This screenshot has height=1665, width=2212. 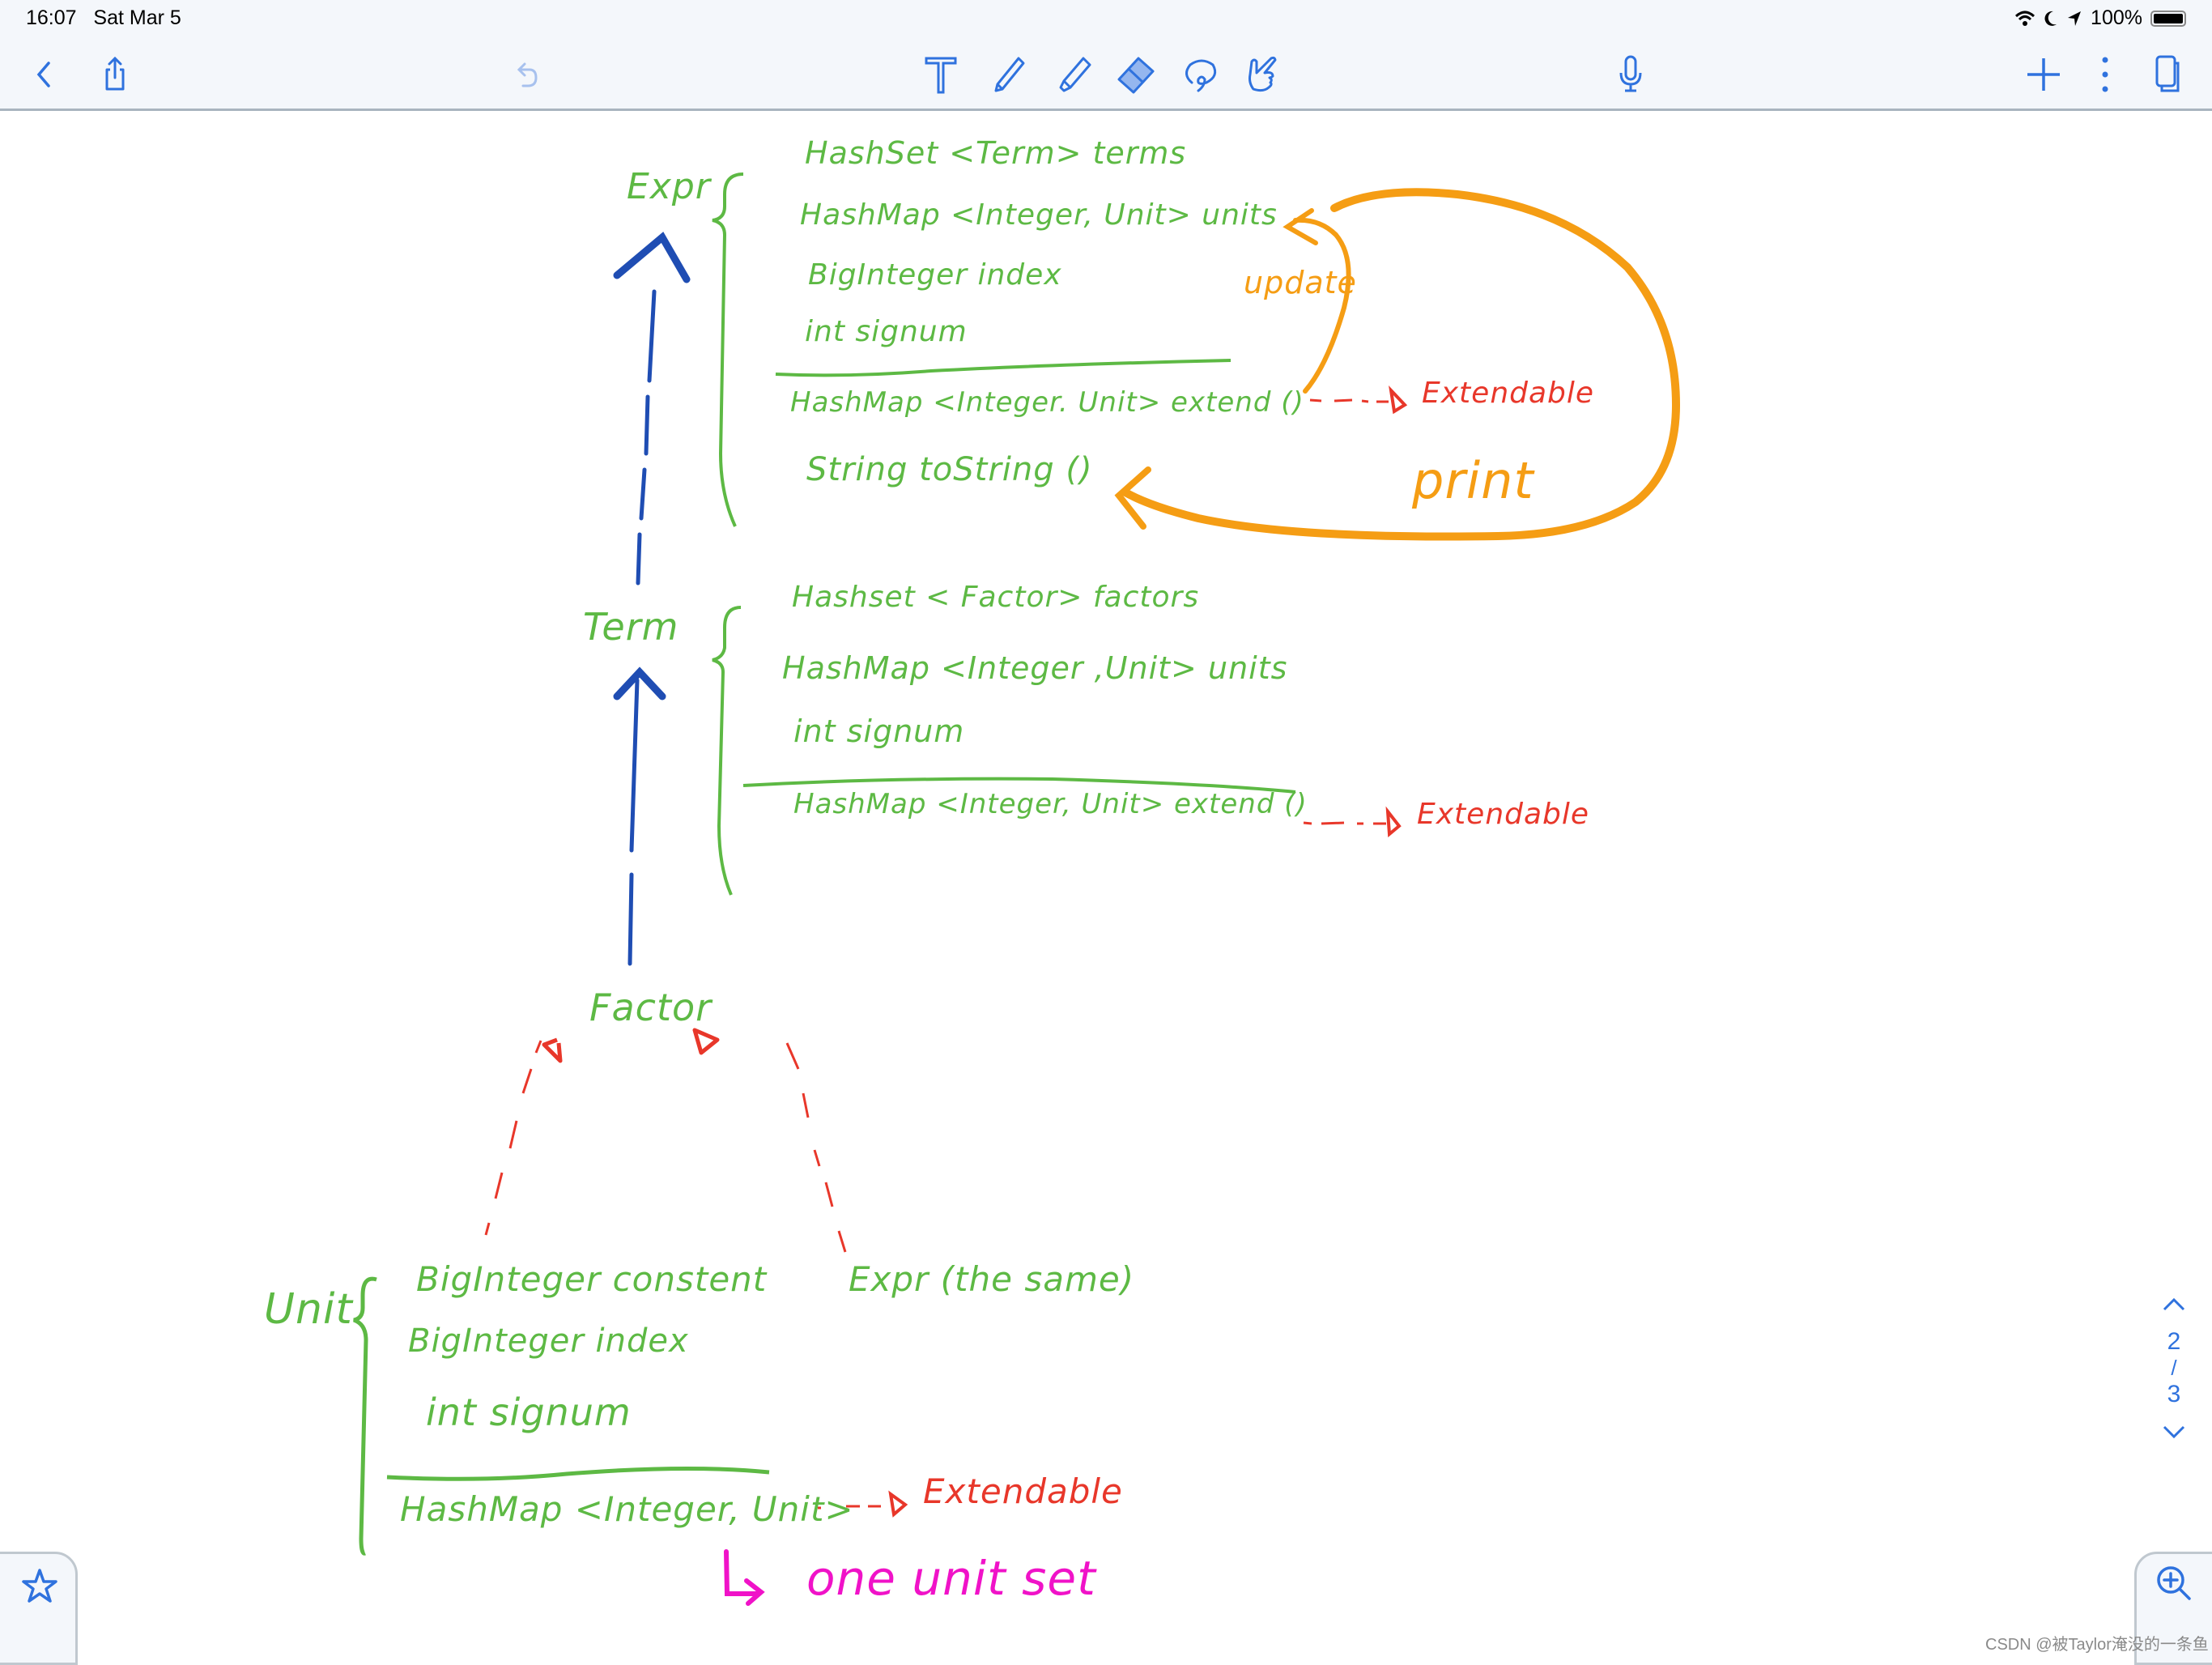 What do you see at coordinates (2174, 1432) in the screenshot?
I see `next-page-icon` at bounding box center [2174, 1432].